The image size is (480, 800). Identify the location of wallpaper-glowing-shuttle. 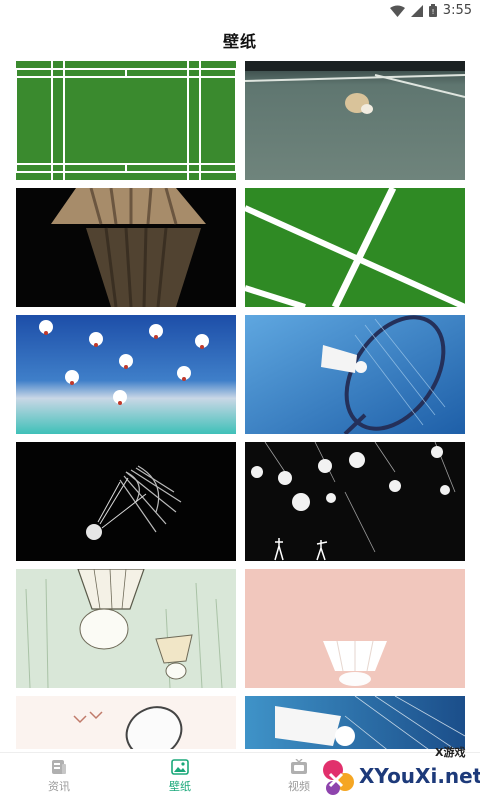
(126, 501).